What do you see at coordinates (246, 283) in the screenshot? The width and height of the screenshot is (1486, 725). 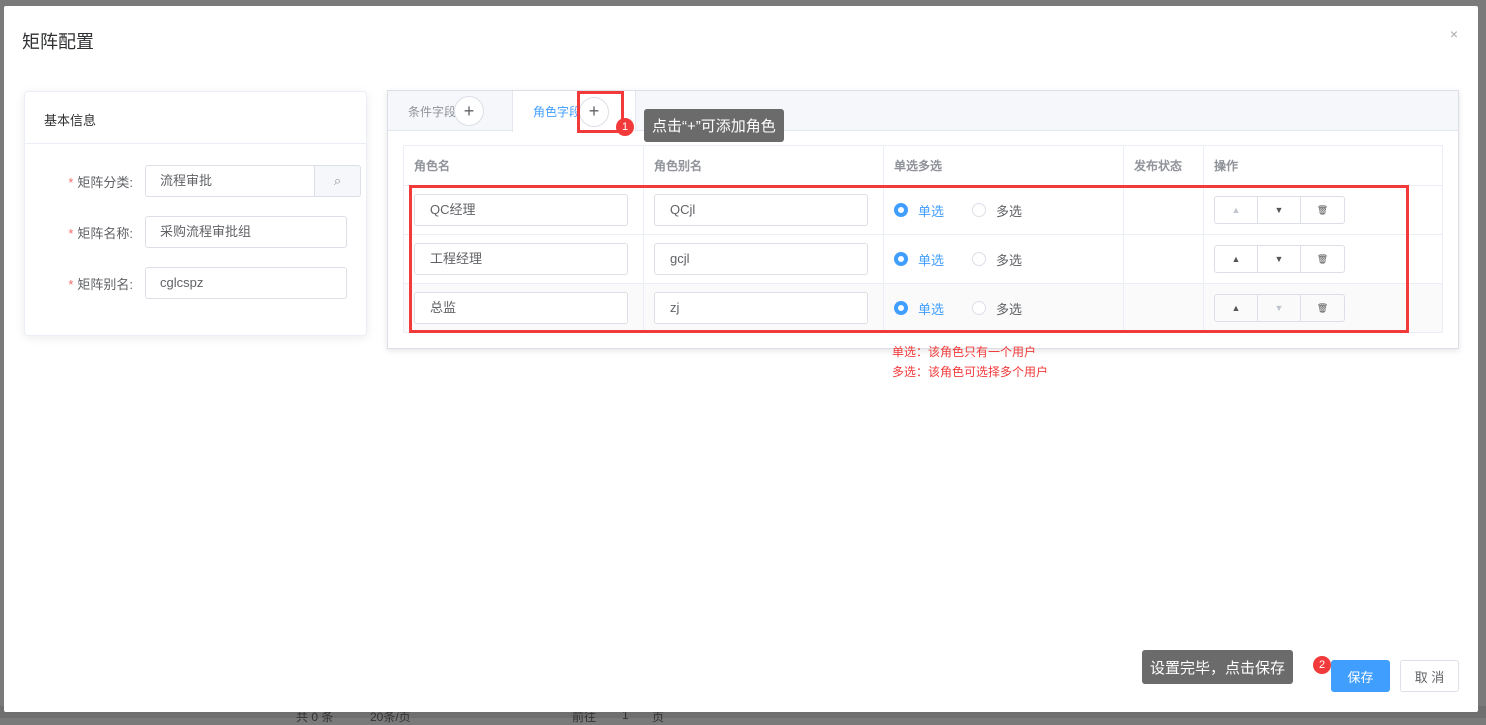 I see `alias-input: cglcspz` at bounding box center [246, 283].